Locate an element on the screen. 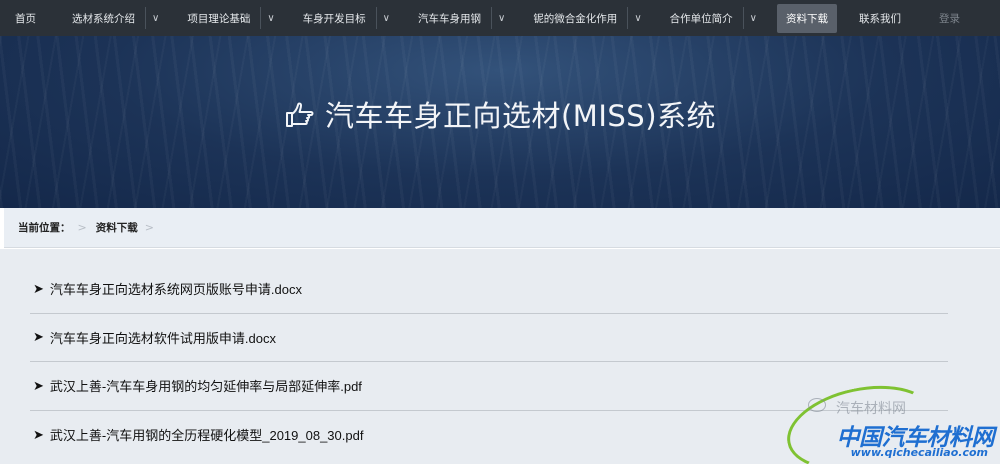 The image size is (1000, 464). nav-item-downloads: 资料下载 is located at coordinates (806, 18).